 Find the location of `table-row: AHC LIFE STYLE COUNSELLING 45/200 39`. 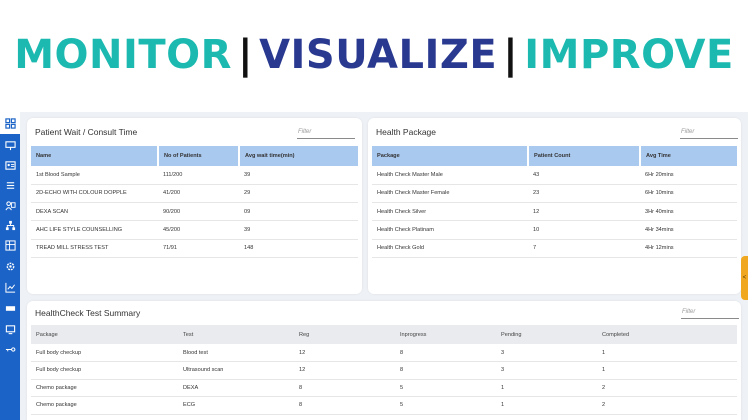

table-row: AHC LIFE STYLE COUNSELLING 45/200 39 is located at coordinates (194, 230).